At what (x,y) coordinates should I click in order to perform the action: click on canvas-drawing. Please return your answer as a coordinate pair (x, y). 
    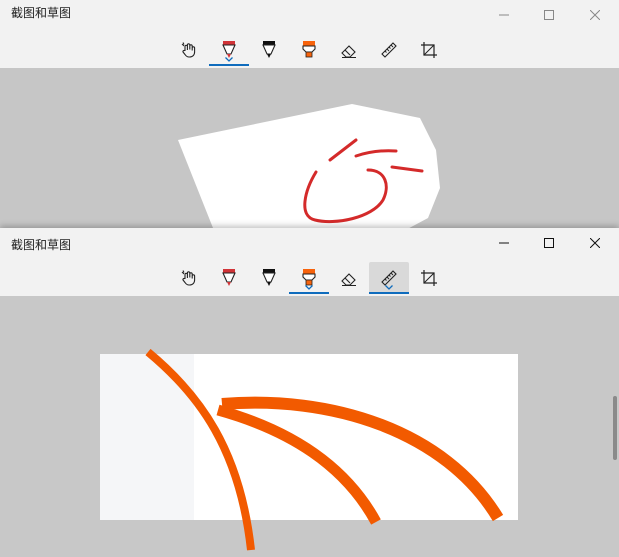
    Looking at the image, I should click on (309, 166).